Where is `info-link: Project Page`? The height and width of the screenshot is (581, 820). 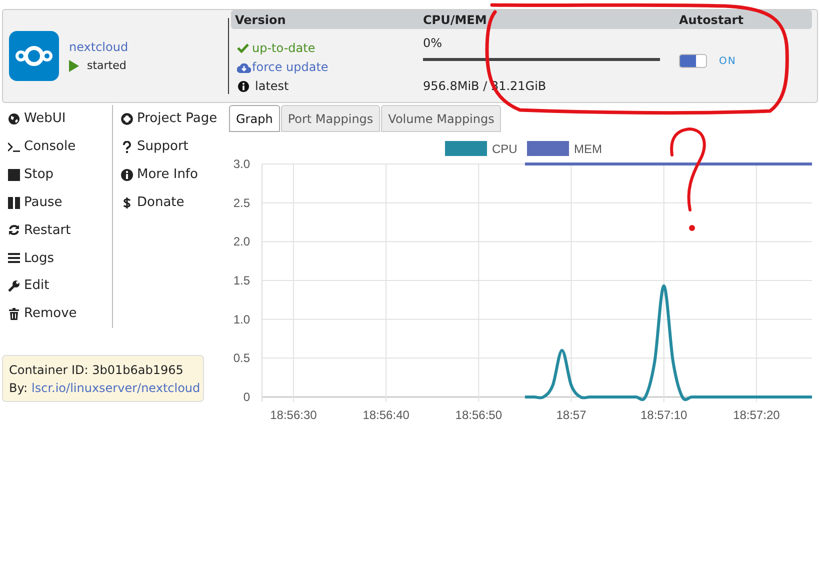 info-link: Project Page is located at coordinates (177, 119).